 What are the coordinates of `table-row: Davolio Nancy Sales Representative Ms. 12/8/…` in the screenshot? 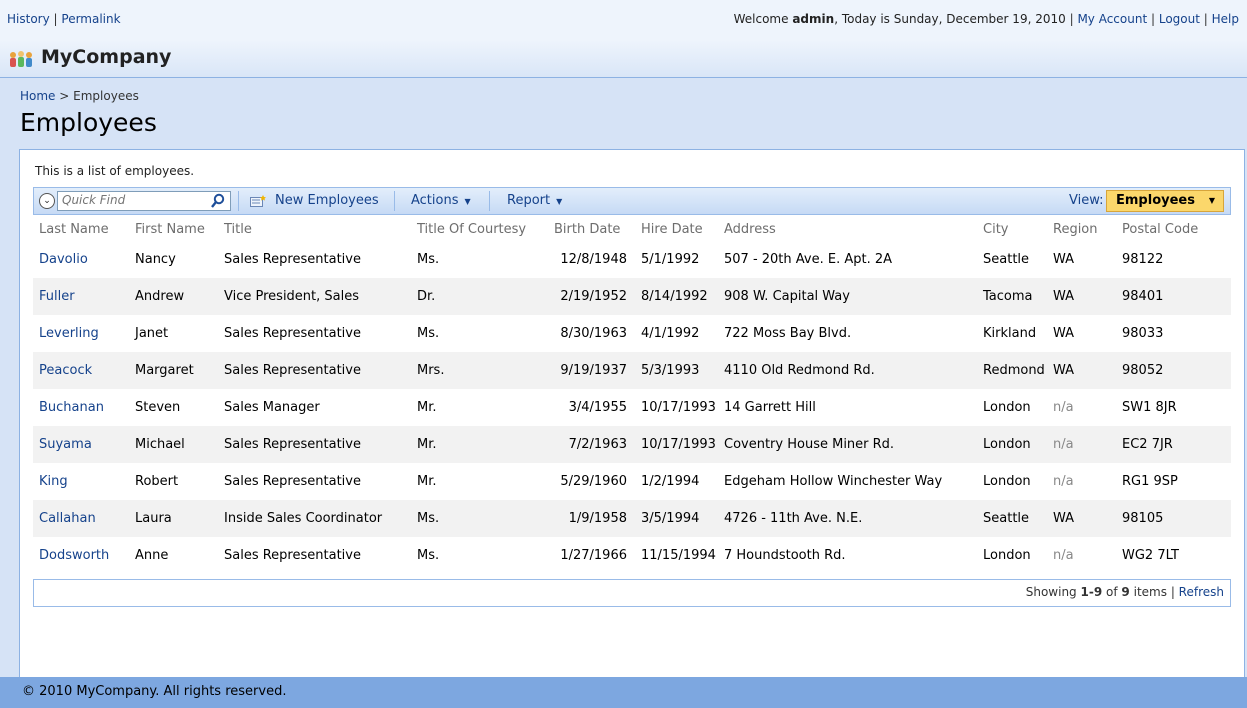 It's located at (632, 259).